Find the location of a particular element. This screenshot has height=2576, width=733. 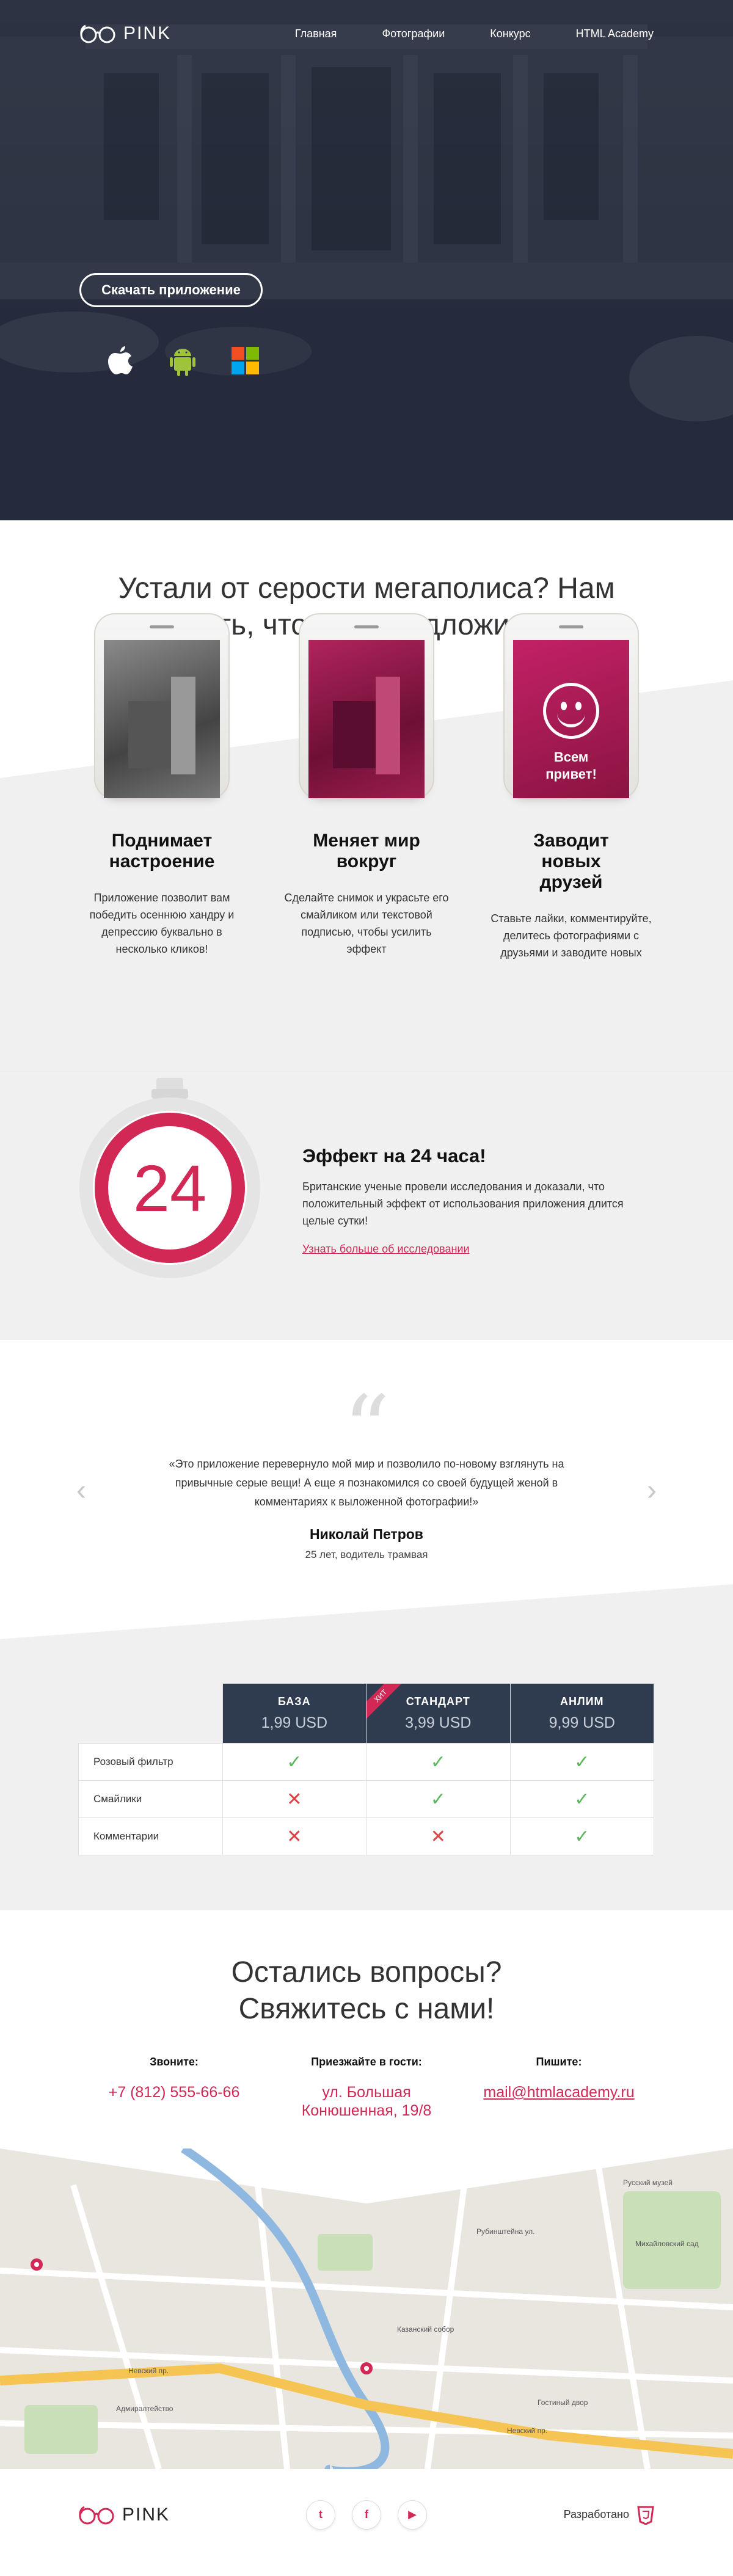

map-label: Адмиралтейство is located at coordinates (144, 2408).